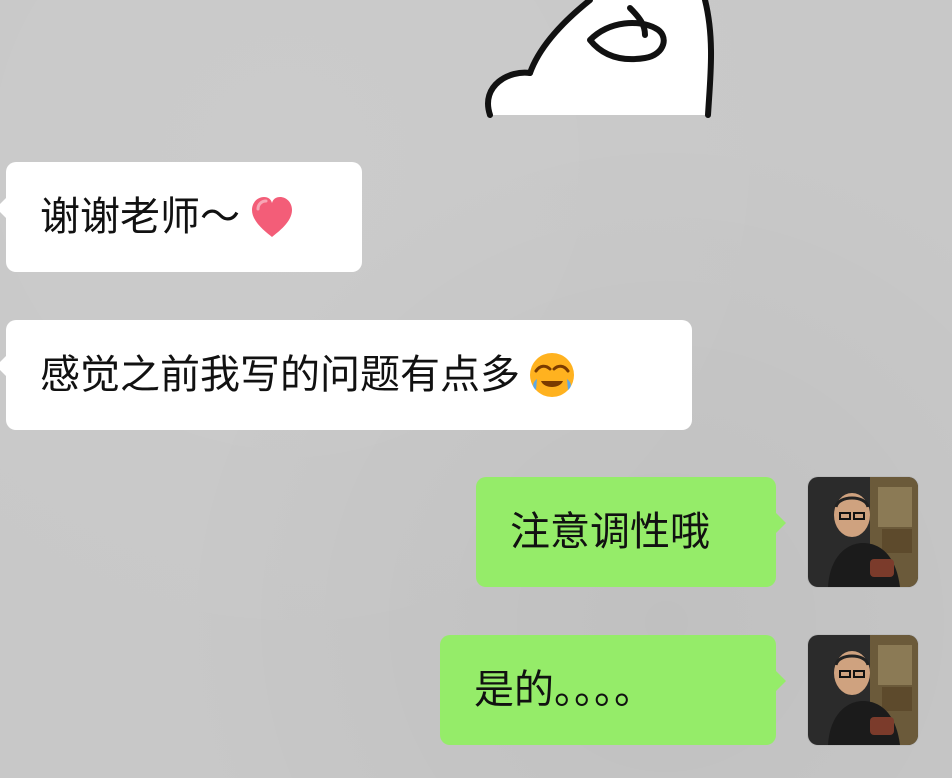 This screenshot has height=778, width=952. I want to click on message-text: 谢谢老师～, so click(140, 217).